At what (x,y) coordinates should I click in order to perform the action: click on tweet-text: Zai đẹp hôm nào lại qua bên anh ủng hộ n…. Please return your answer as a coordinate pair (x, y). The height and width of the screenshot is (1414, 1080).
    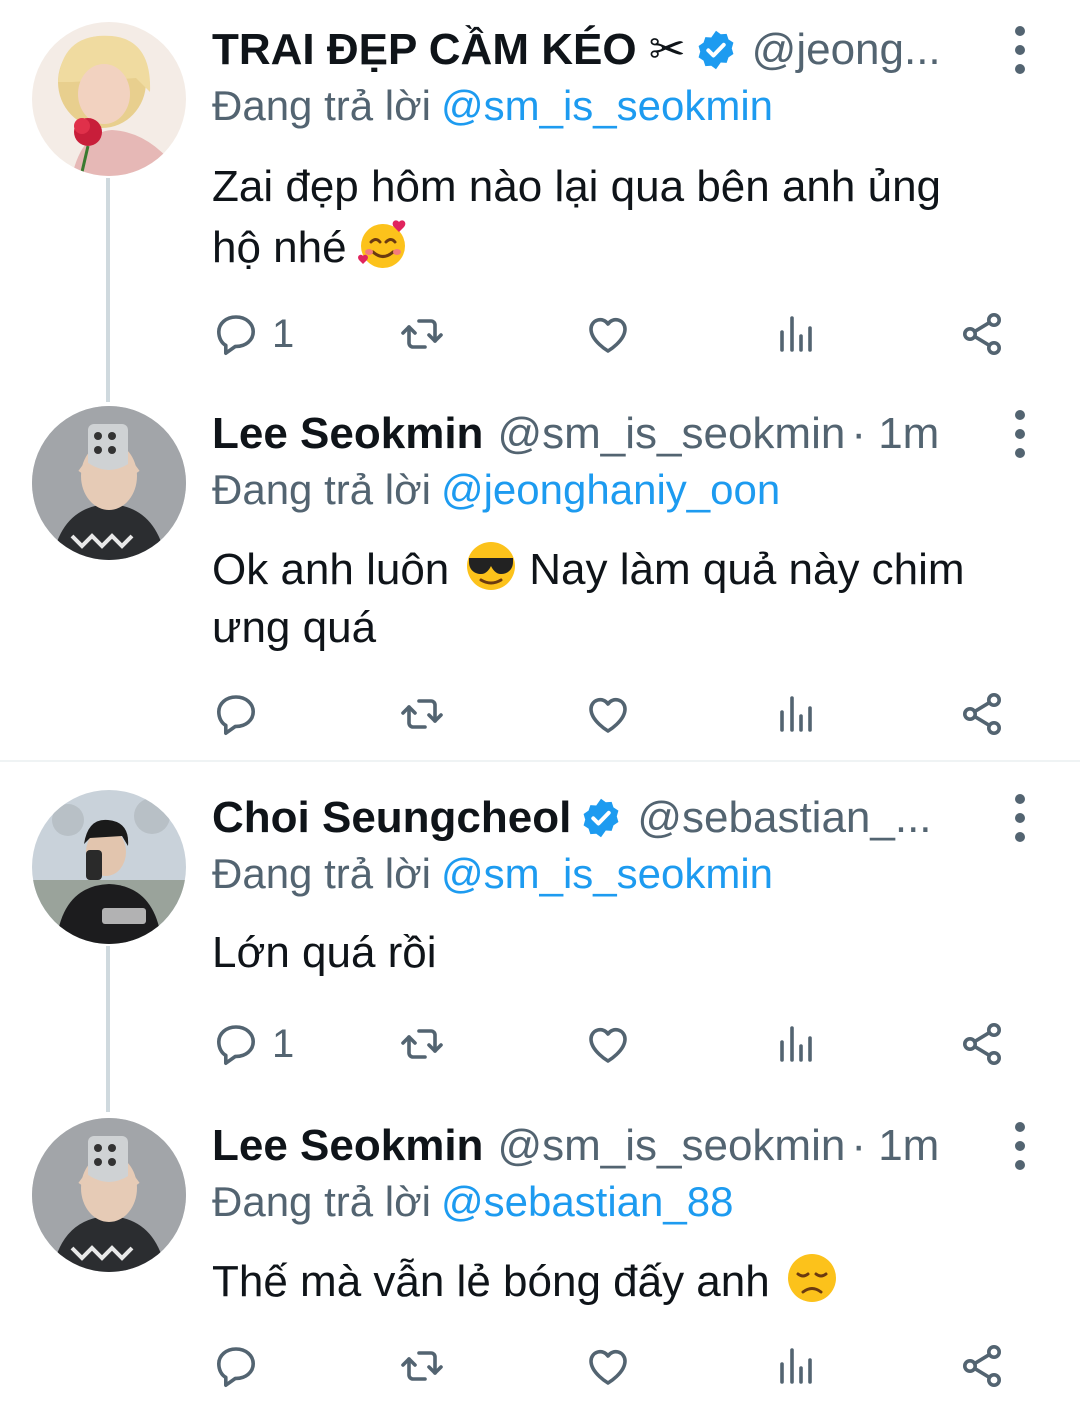
    Looking at the image, I should click on (627, 217).